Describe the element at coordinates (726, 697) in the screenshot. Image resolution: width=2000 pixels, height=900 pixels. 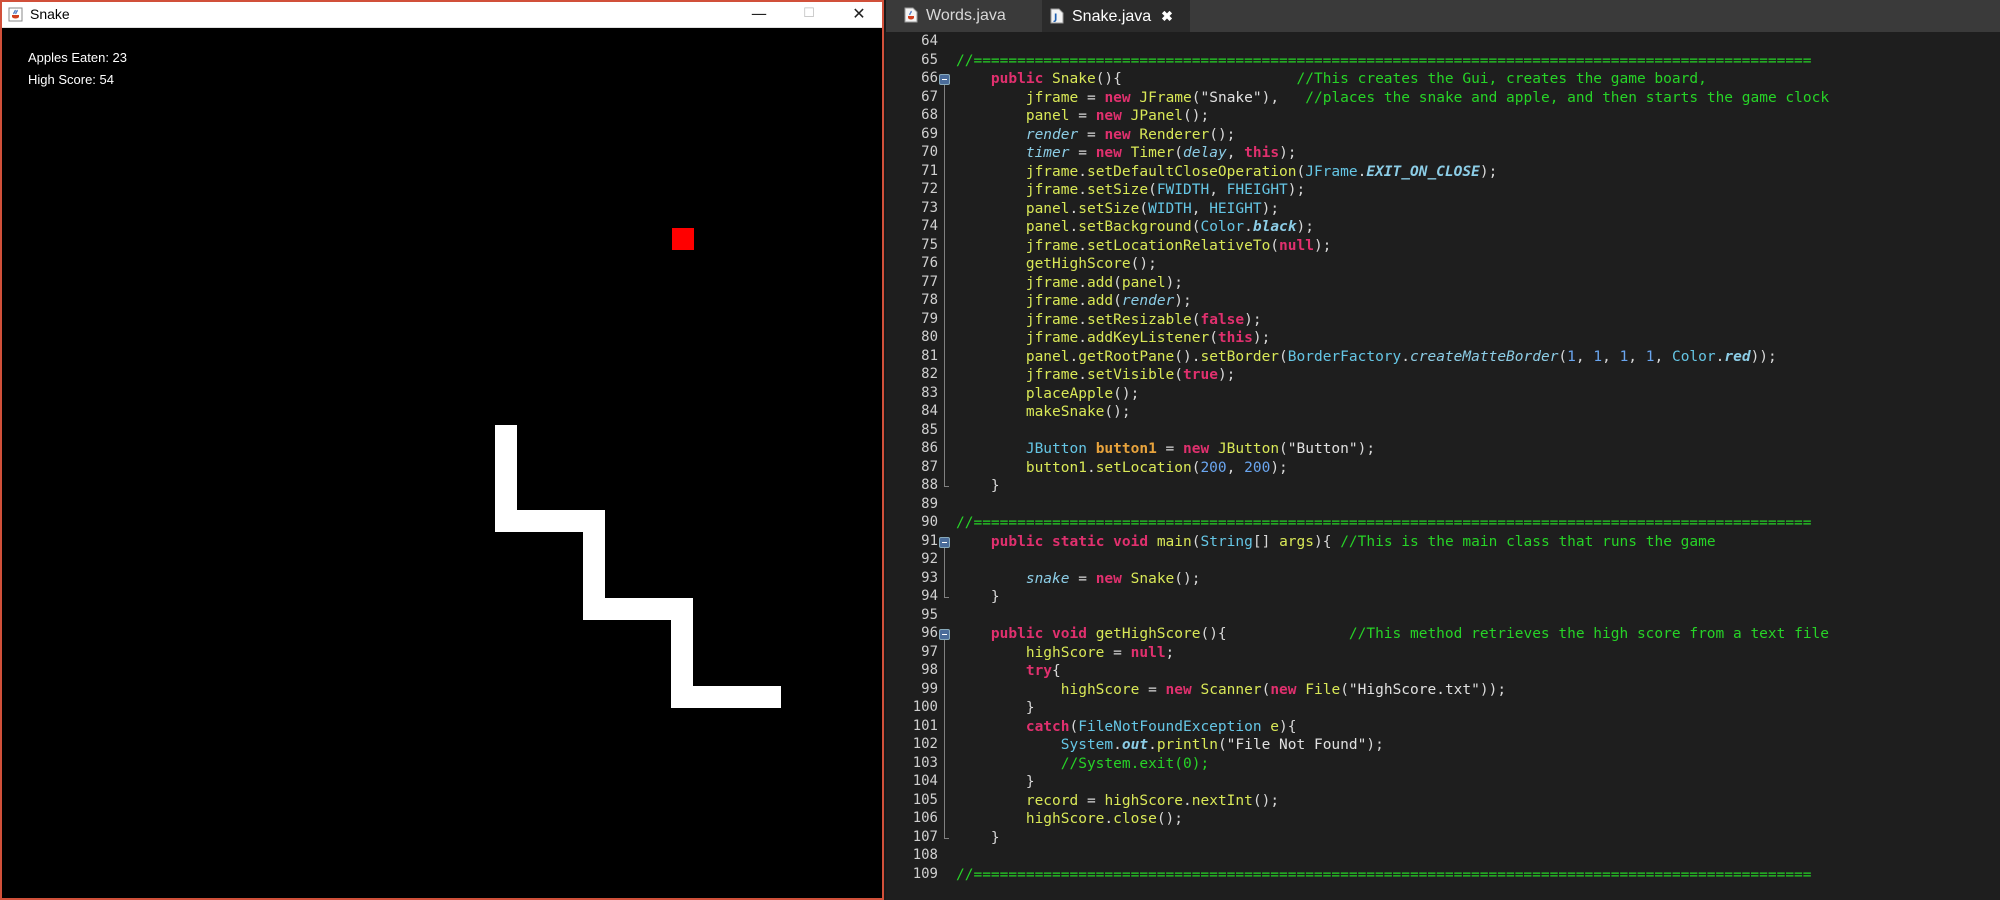
I see `snake-segment` at that location.